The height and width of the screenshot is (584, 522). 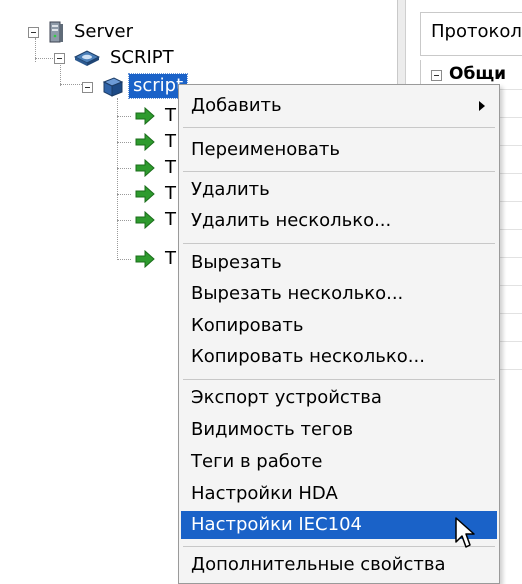 I want to click on menu-item-copy: Копировать, so click(x=339, y=326).